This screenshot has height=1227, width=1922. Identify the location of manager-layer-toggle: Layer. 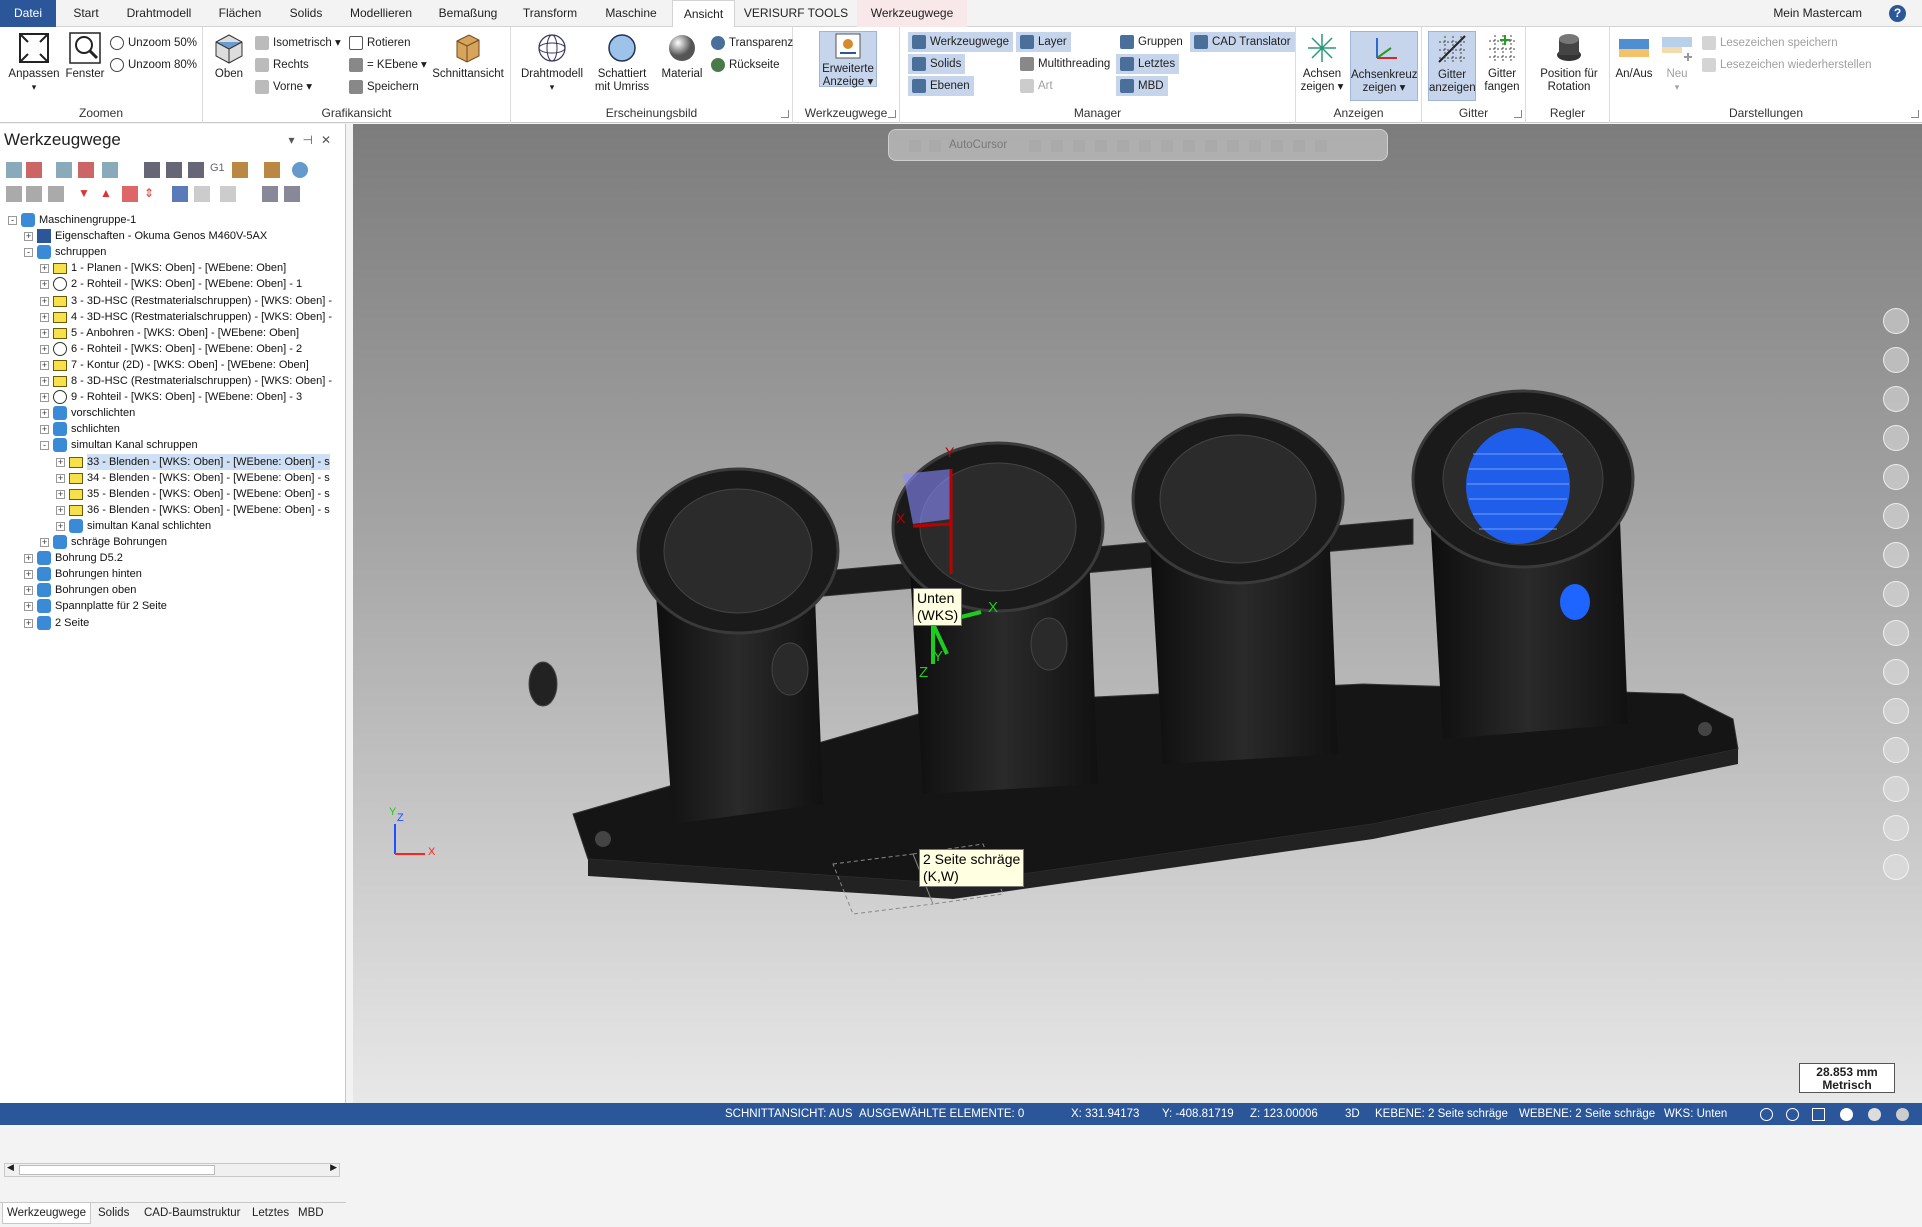
(1043, 42).